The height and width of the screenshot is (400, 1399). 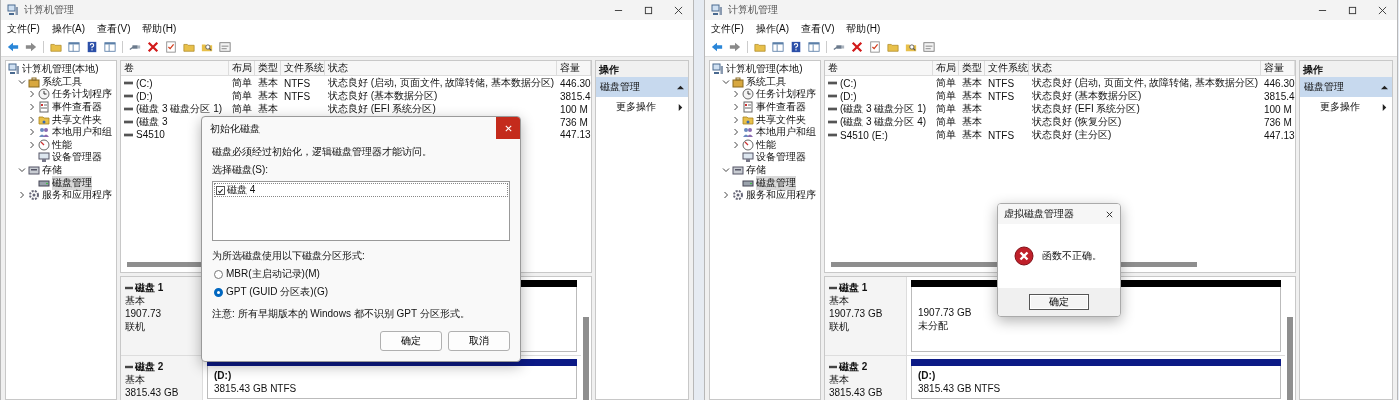 What do you see at coordinates (241, 190) in the screenshot?
I see `list-item: 磁盘 4` at bounding box center [241, 190].